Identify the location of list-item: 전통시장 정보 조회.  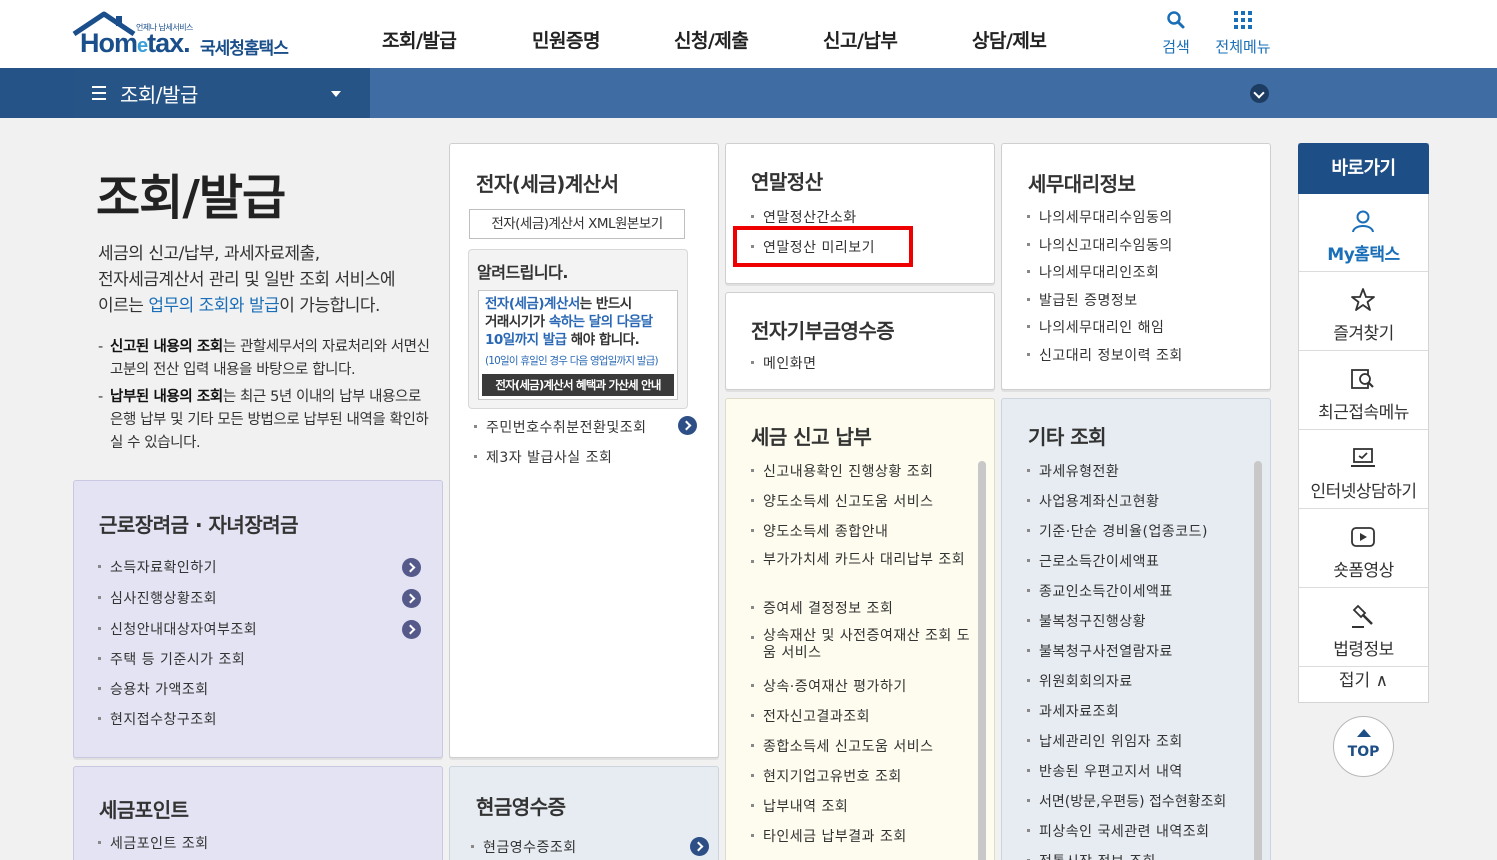
(1091, 855).